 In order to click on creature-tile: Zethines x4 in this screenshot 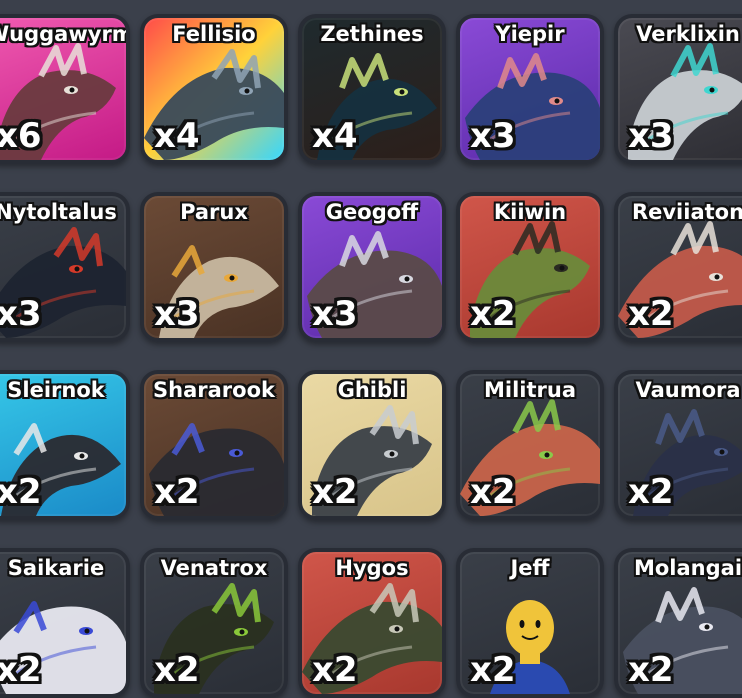, I will do `click(372, 89)`.